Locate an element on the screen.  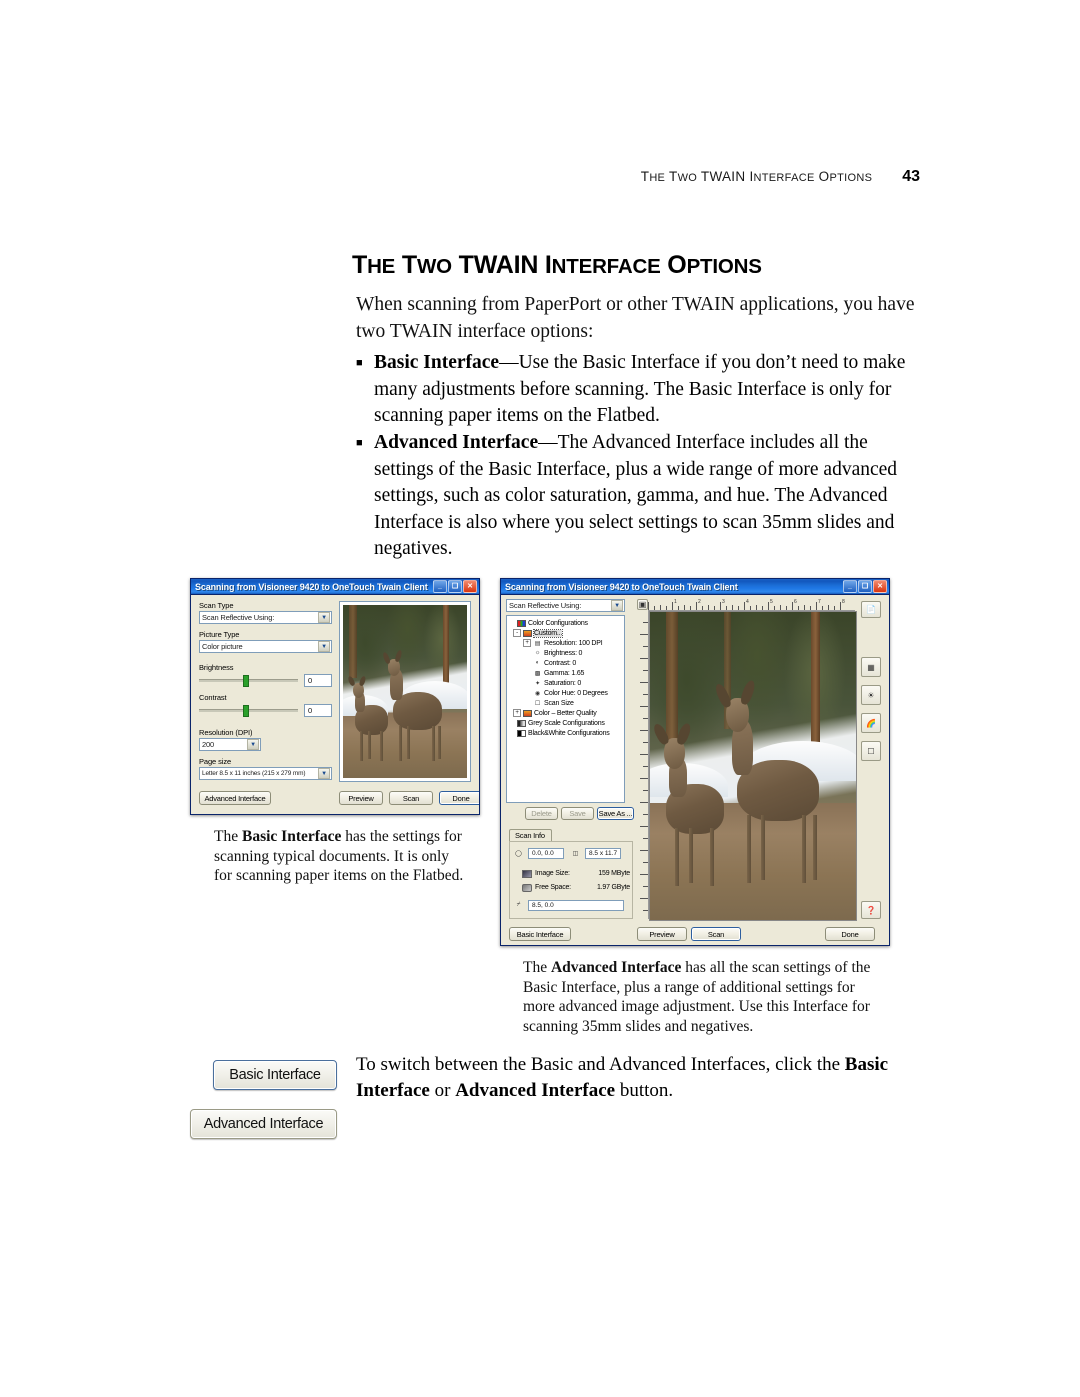
tree-item-label: Color Hue: 0 Degrees is located at coordinates (576, 693).